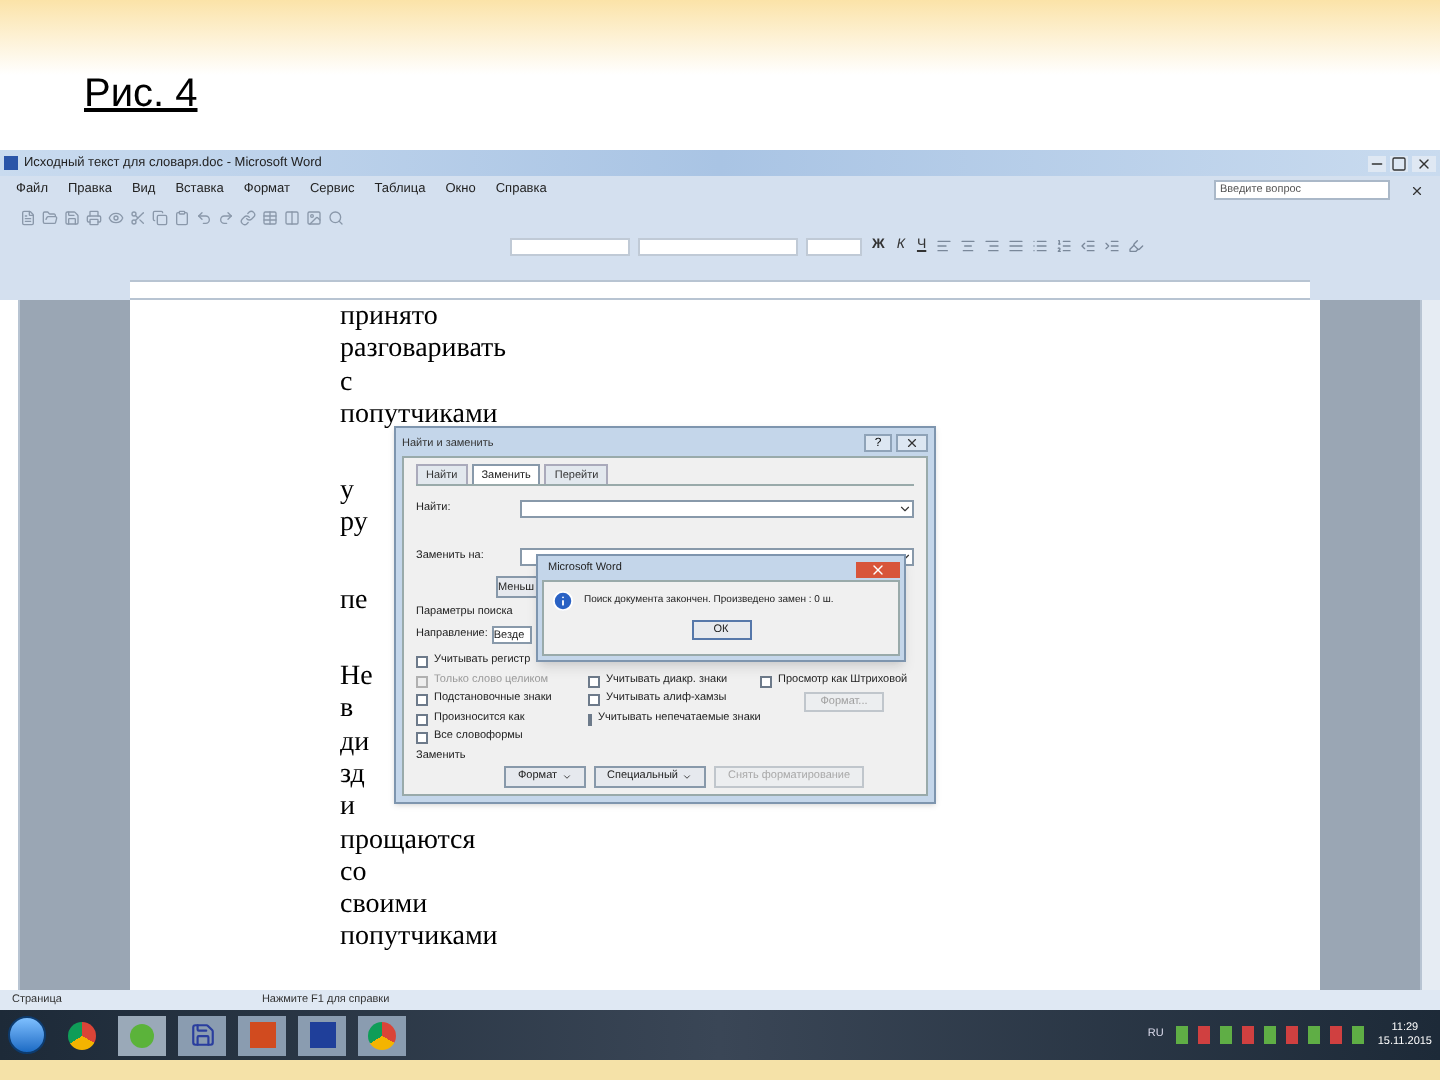  I want to click on outdent-icon, so click(1088, 246).